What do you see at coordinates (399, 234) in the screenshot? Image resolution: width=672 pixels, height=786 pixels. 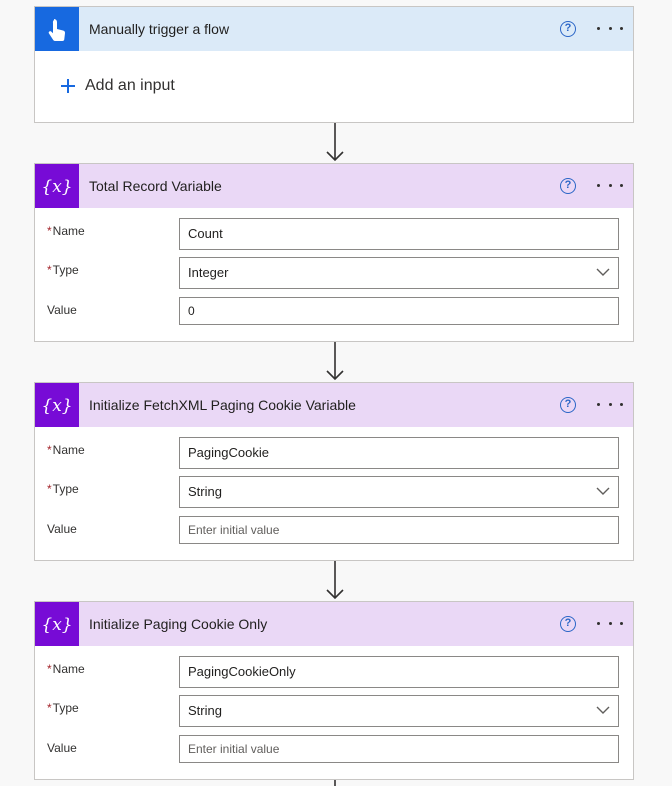 I see `name-field: Count` at bounding box center [399, 234].